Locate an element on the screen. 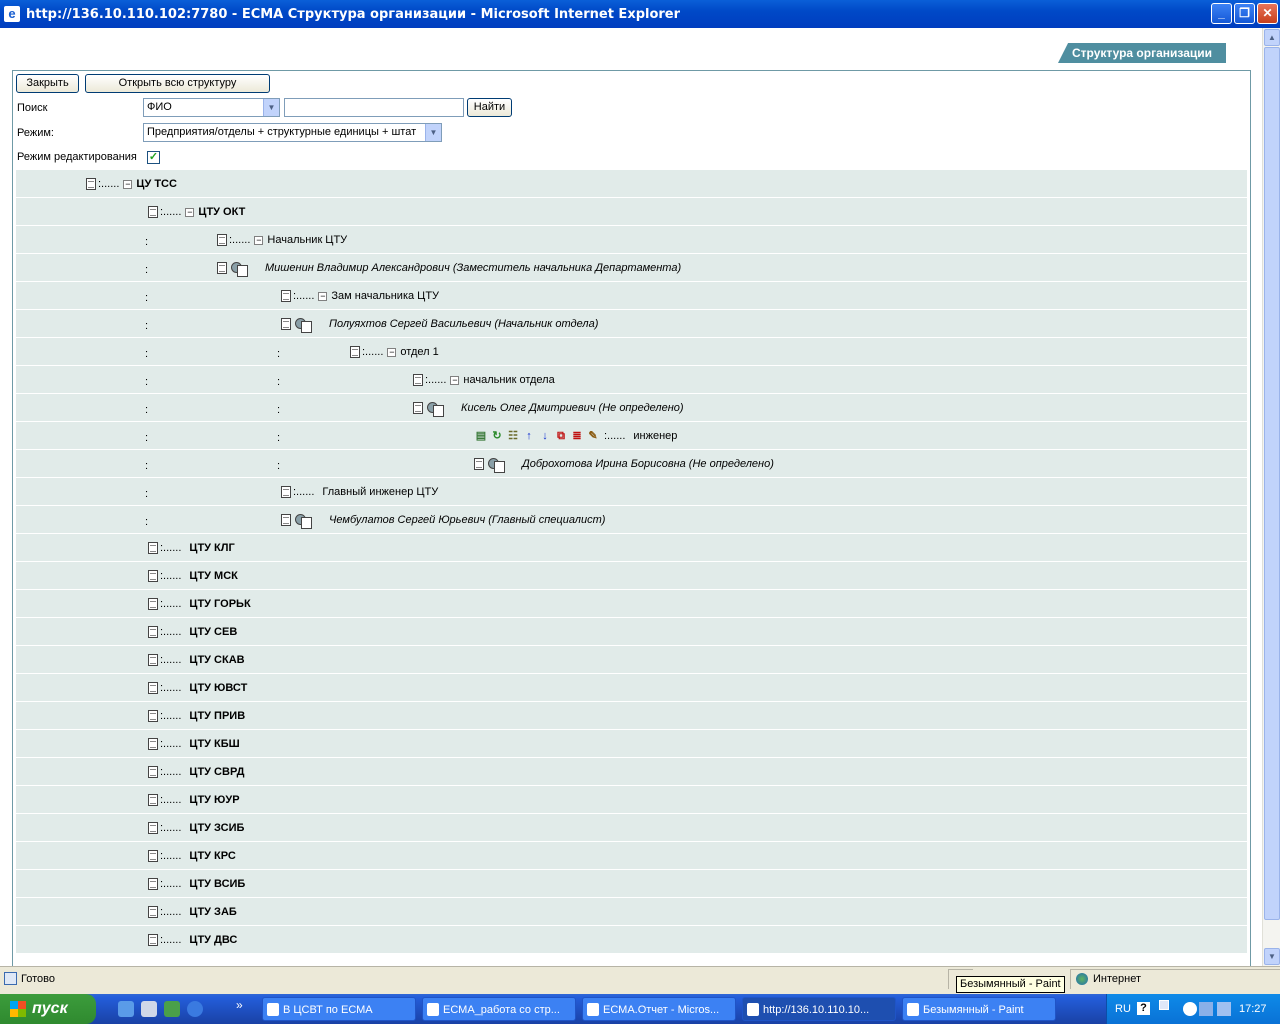 The height and width of the screenshot is (1024, 1280). tree-node-label: ЦТУ ЮУР is located at coordinates (214, 800).